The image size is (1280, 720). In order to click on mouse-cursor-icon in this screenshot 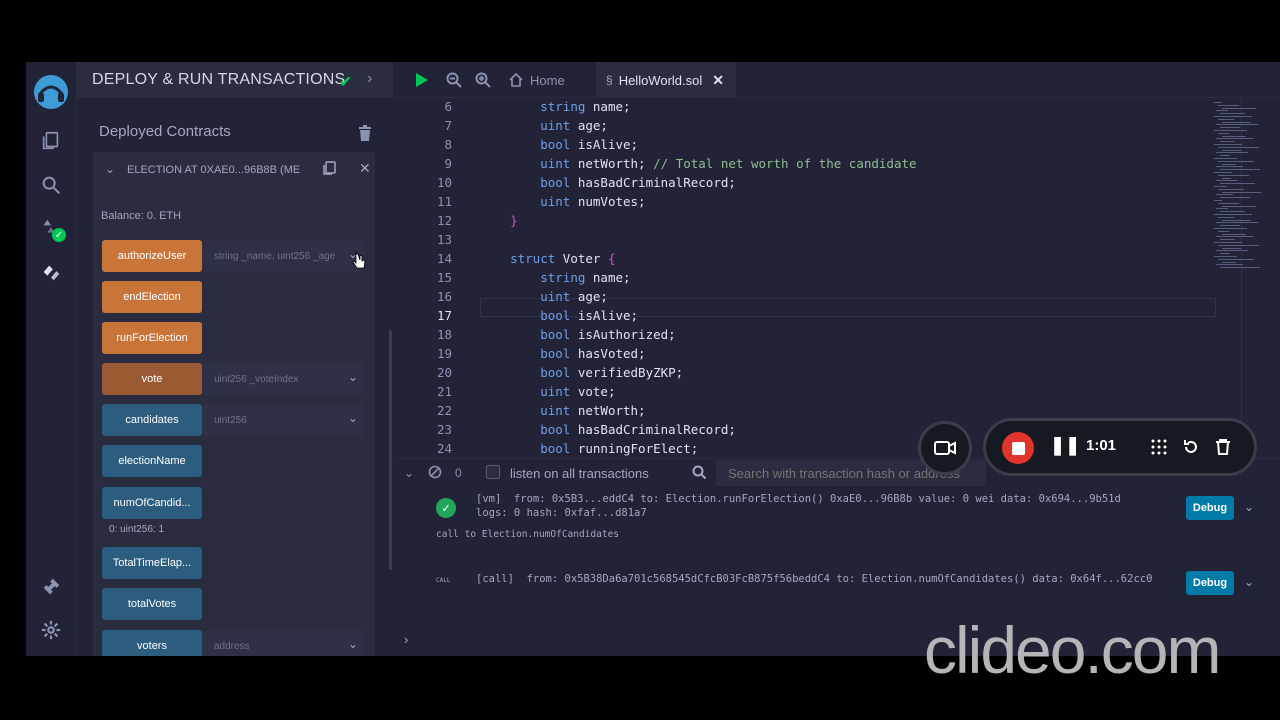, I will do `click(359, 260)`.